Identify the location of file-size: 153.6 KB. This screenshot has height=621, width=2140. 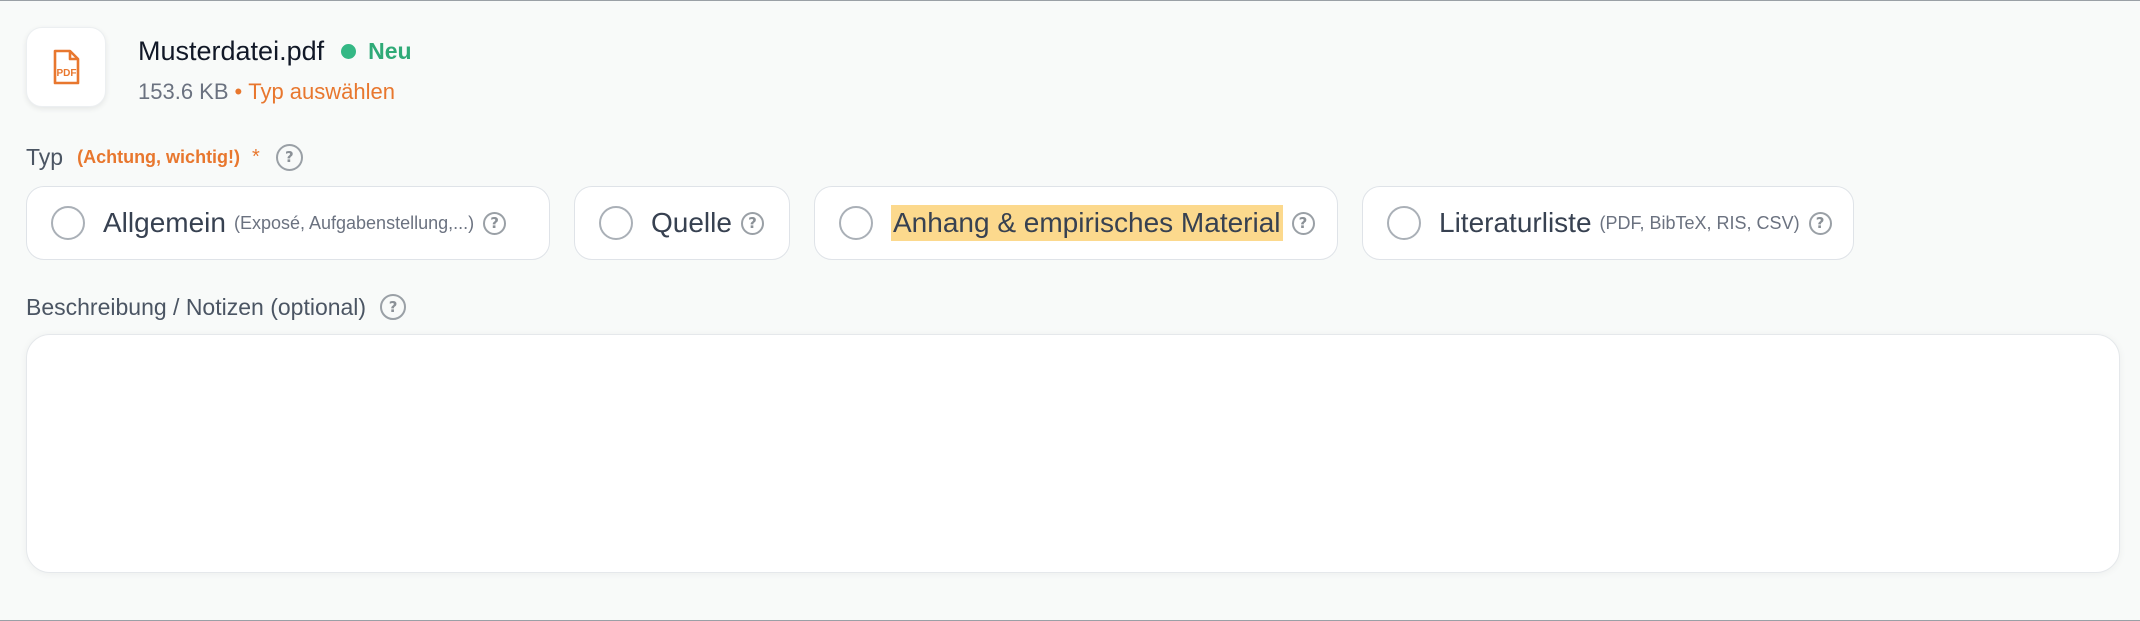
(183, 91).